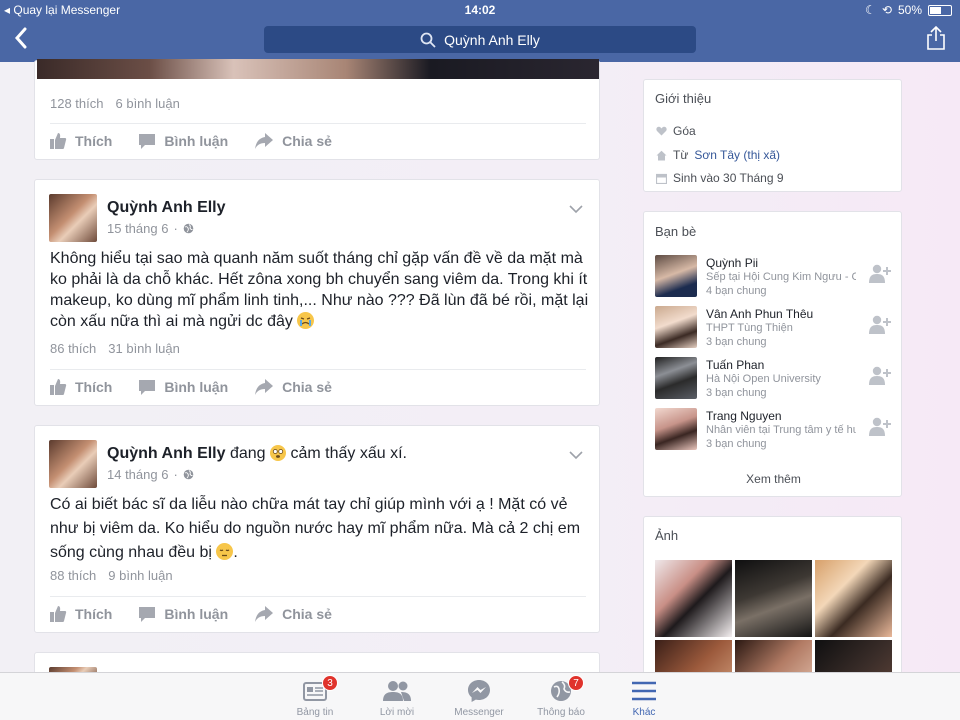 This screenshot has height=720, width=960. What do you see at coordinates (661, 155) in the screenshot?
I see `home-icon` at bounding box center [661, 155].